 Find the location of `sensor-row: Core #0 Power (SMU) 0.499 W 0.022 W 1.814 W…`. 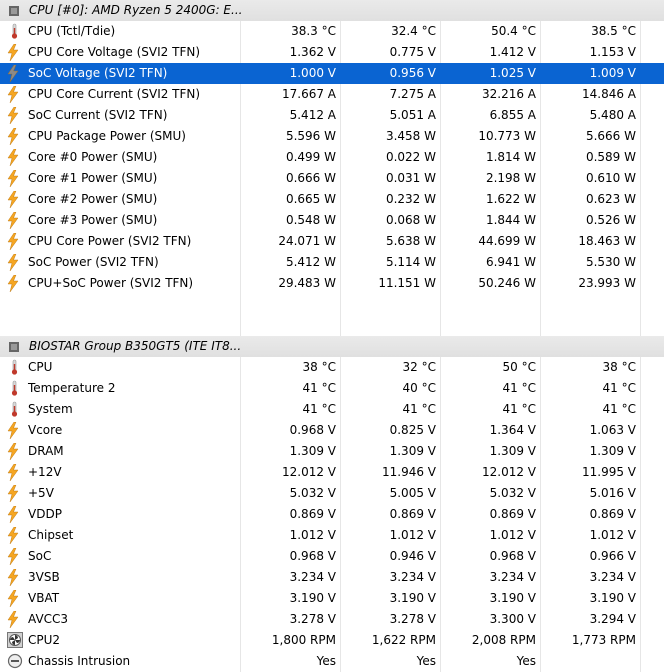

sensor-row: Core #0 Power (SMU) 0.499 W 0.022 W 1.814 W… is located at coordinates (332, 157).